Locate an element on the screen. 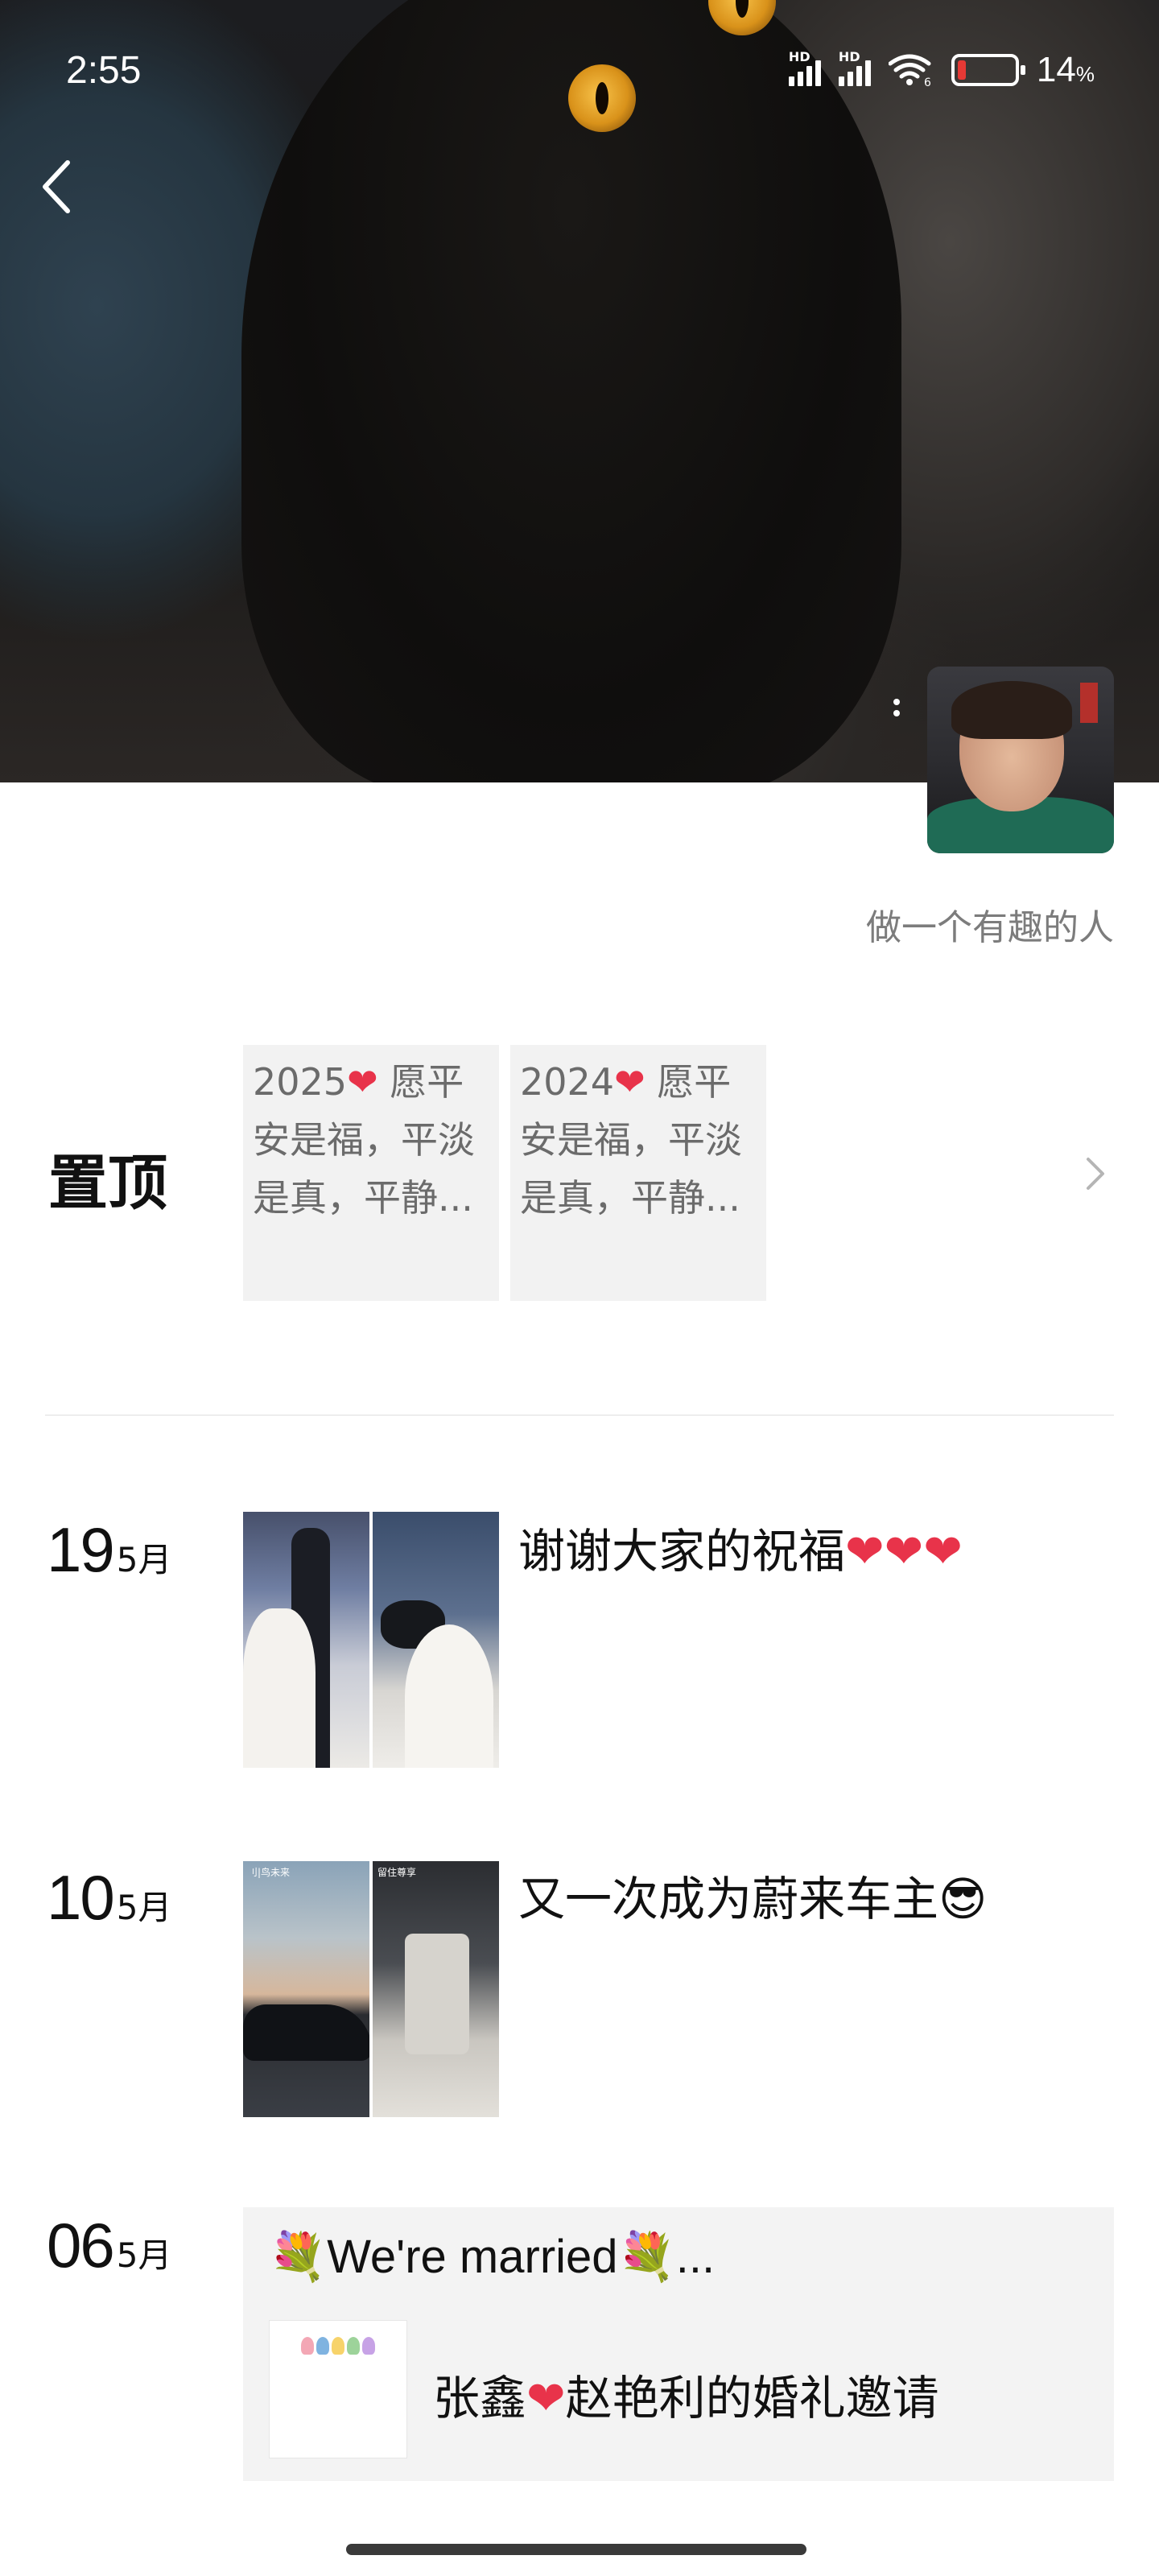 The height and width of the screenshot is (2576, 1159). post-text: 谢谢大家的祝福❤❤❤ is located at coordinates (740, 1547).